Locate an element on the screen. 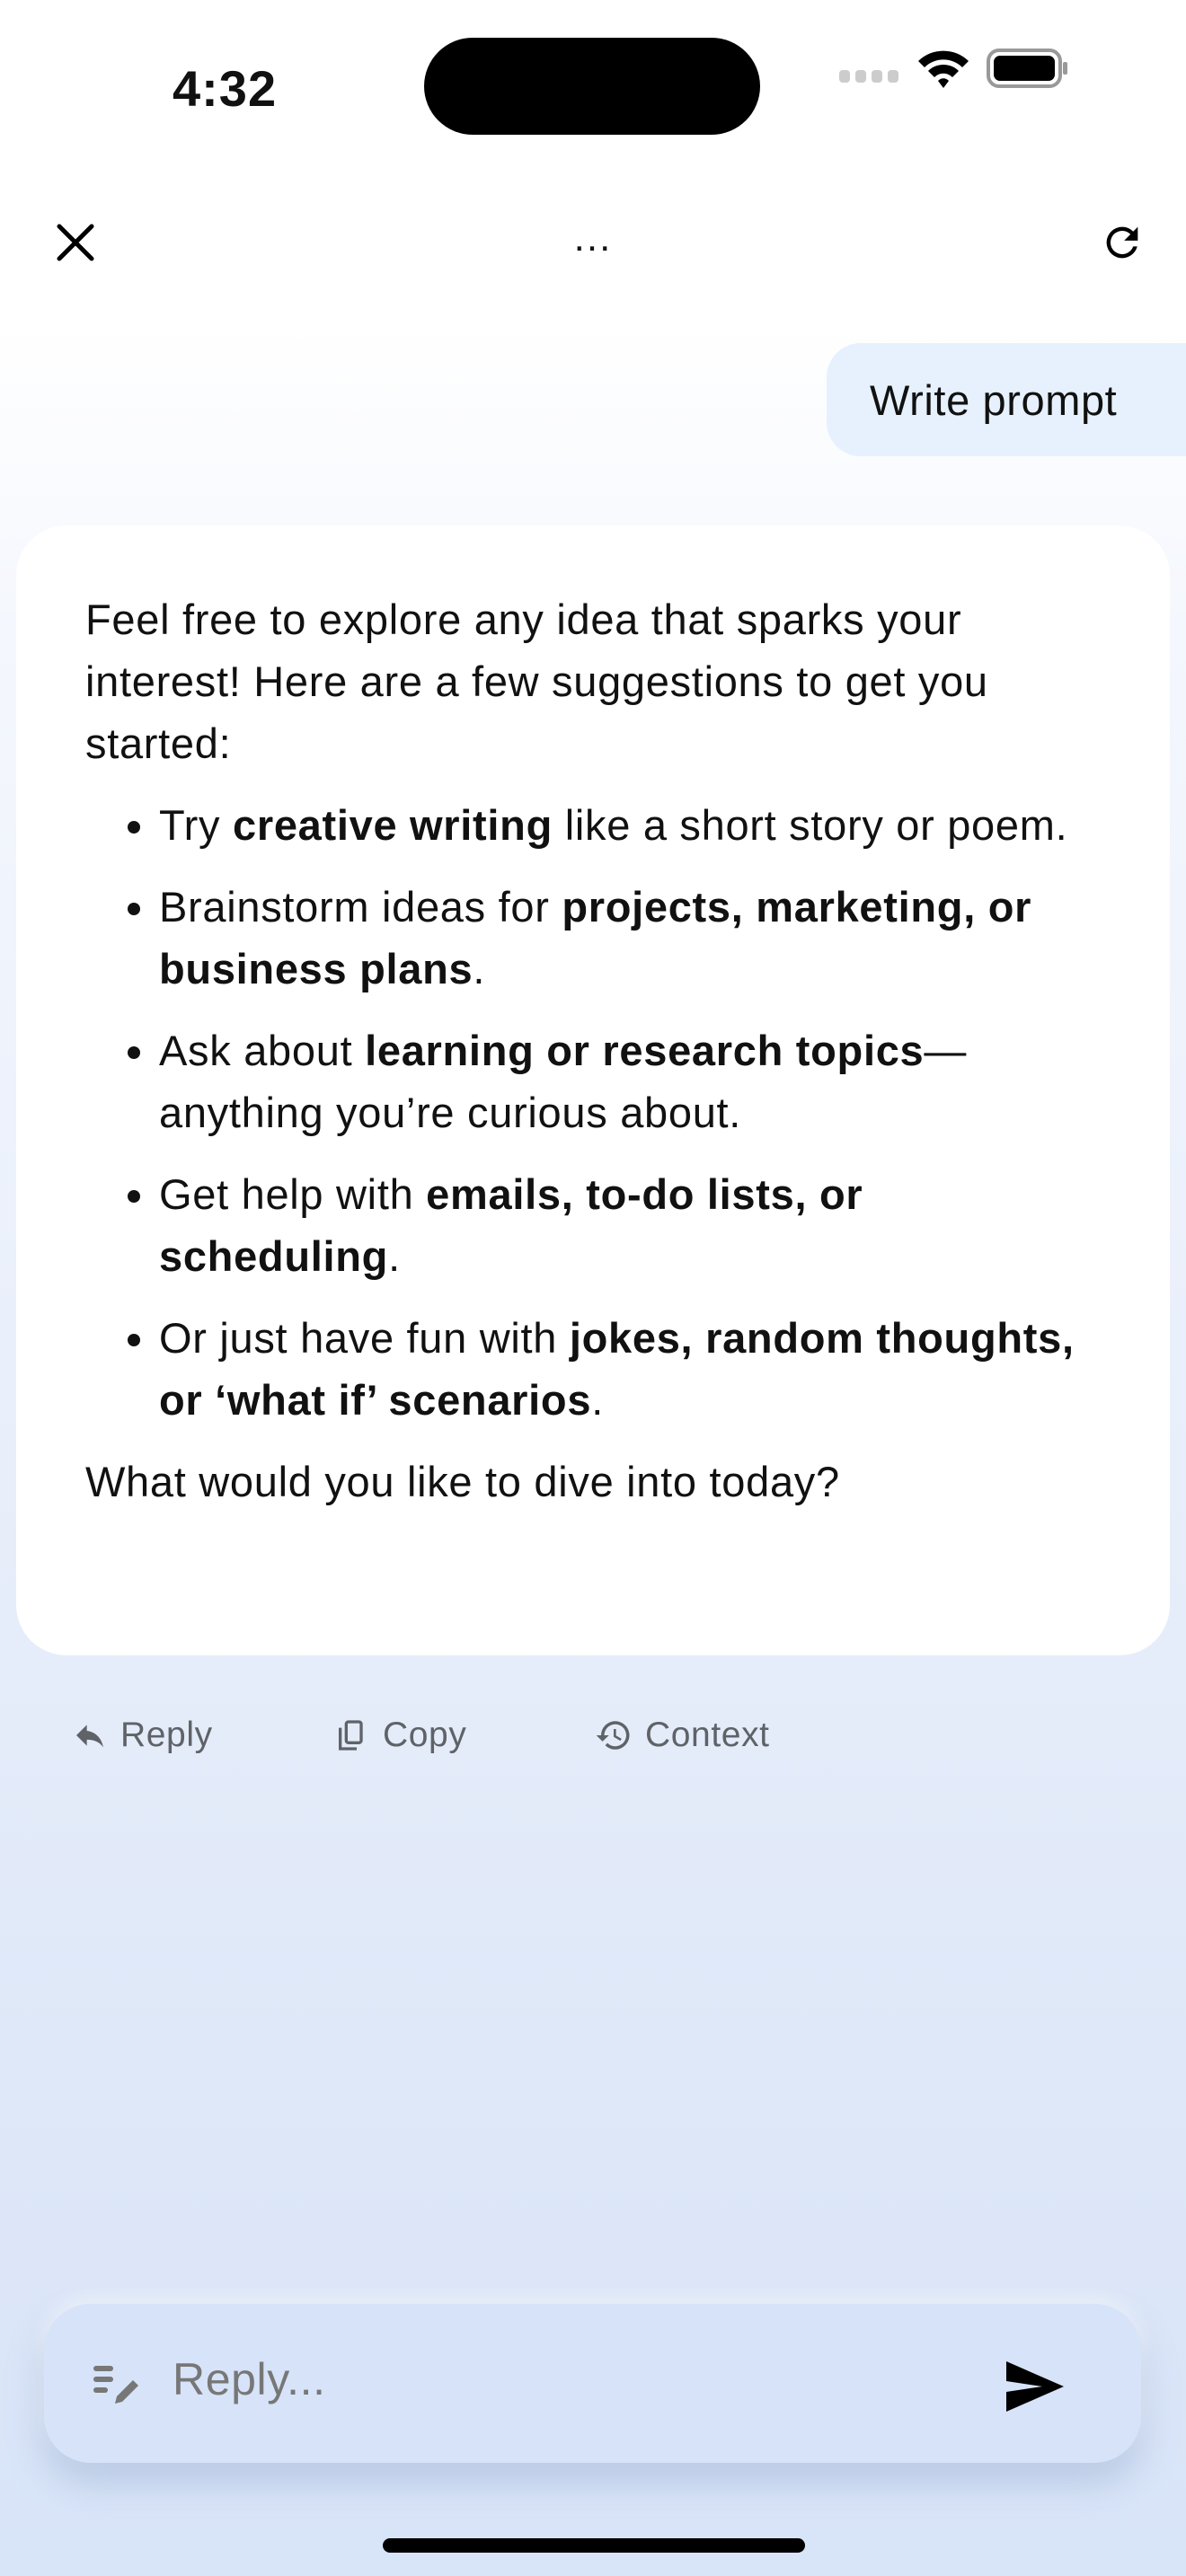  send-button is located at coordinates (1035, 2386).